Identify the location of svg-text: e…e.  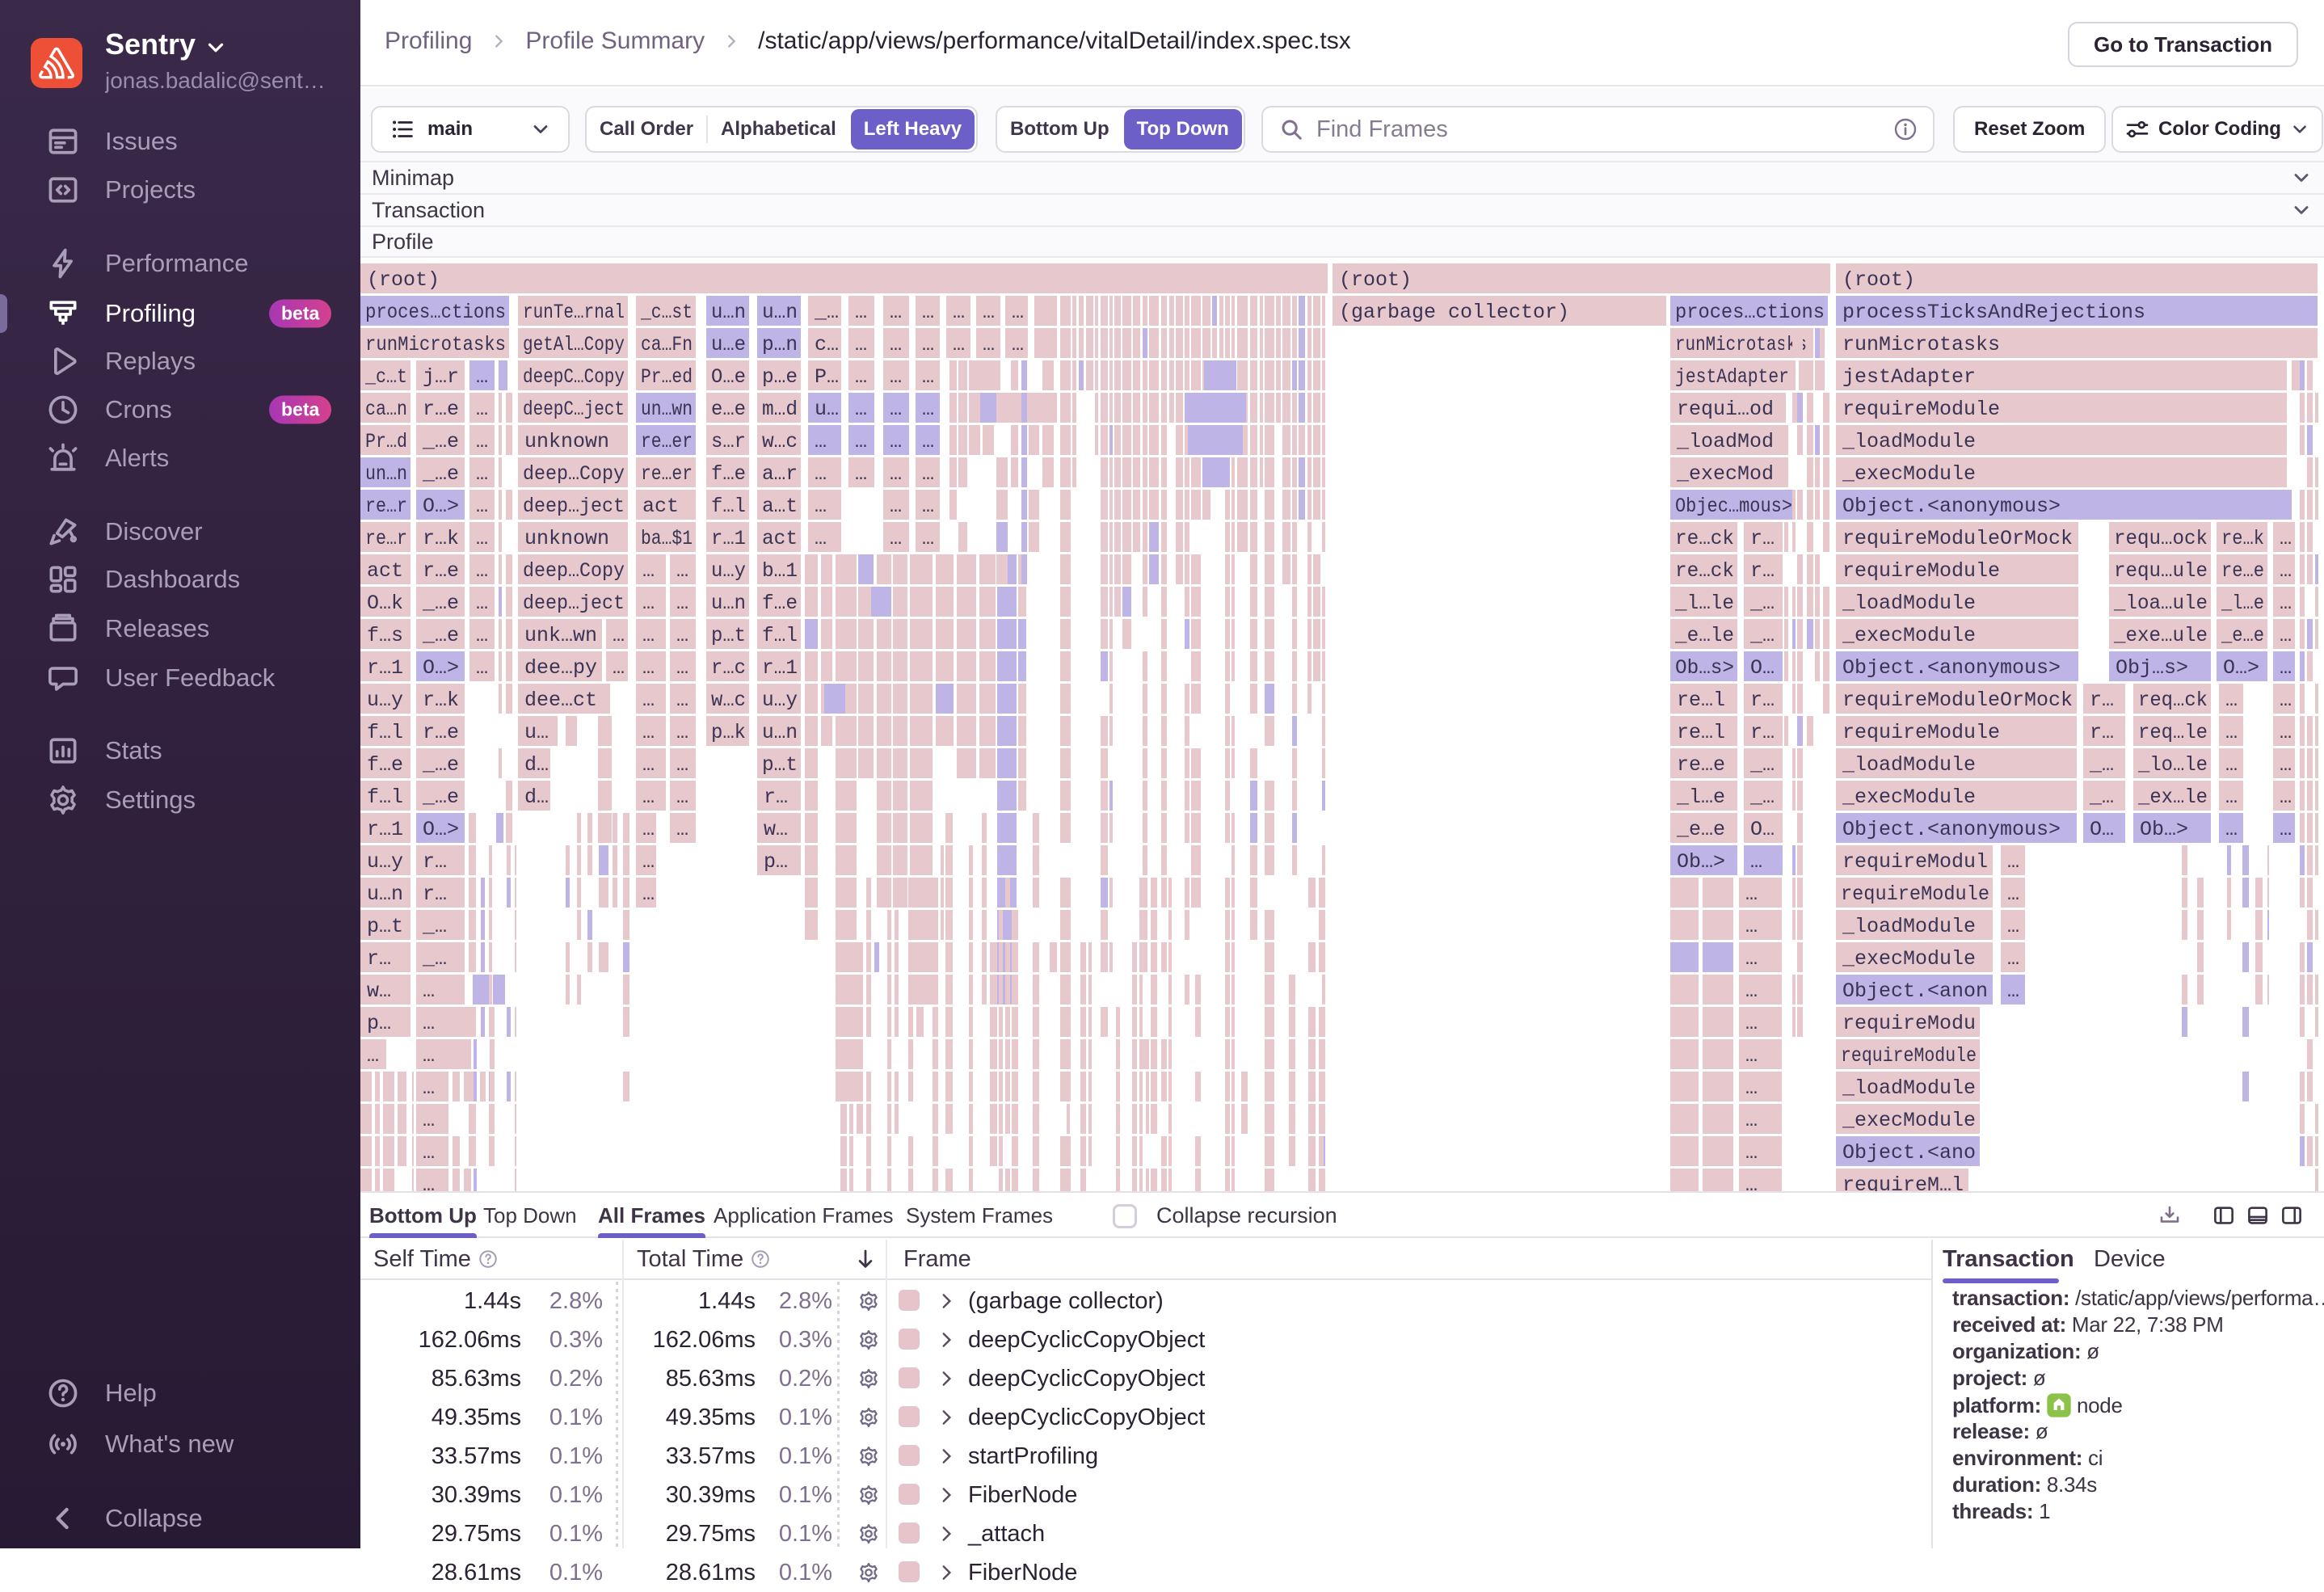
(728, 409).